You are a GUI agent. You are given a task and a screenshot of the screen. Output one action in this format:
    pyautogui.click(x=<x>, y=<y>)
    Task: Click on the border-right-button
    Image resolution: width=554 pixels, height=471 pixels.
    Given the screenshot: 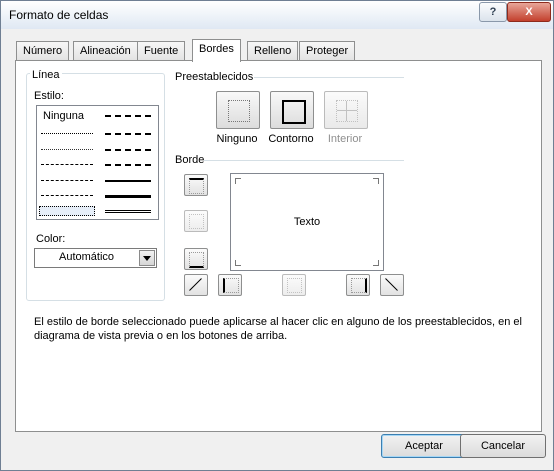 What is the action you would take?
    pyautogui.click(x=358, y=285)
    